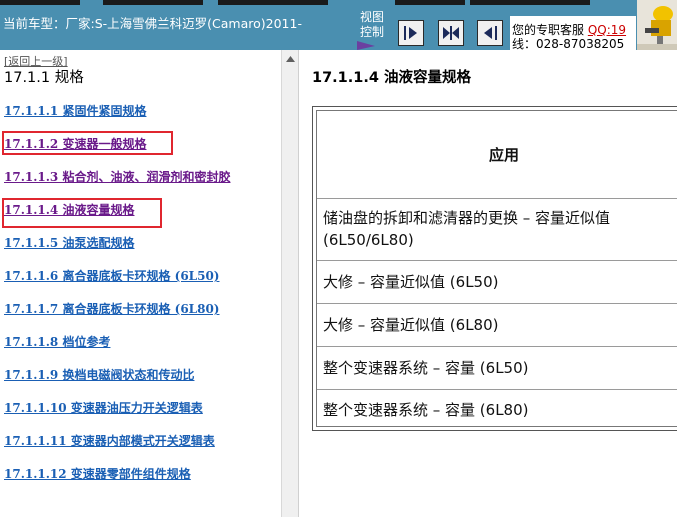 The width and height of the screenshot is (677, 517). I want to click on scroll-up-arrow-icon, so click(290, 58).